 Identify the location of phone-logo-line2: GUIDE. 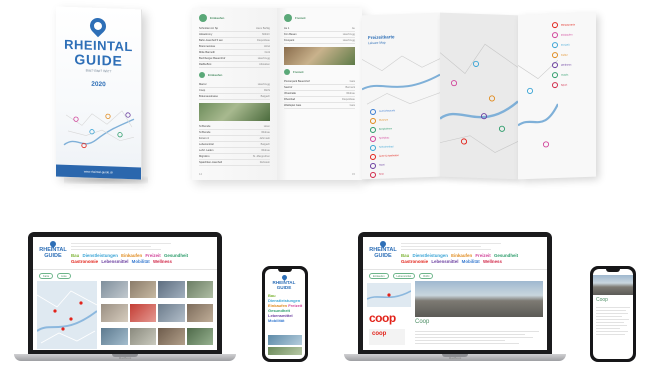
(284, 287).